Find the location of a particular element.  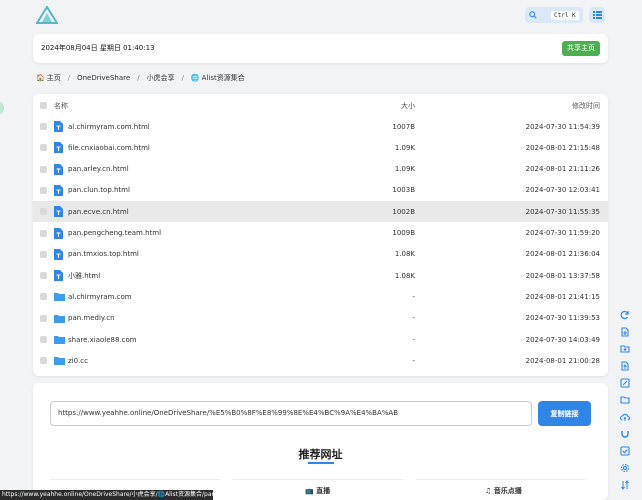

title-underline is located at coordinates (321, 463).